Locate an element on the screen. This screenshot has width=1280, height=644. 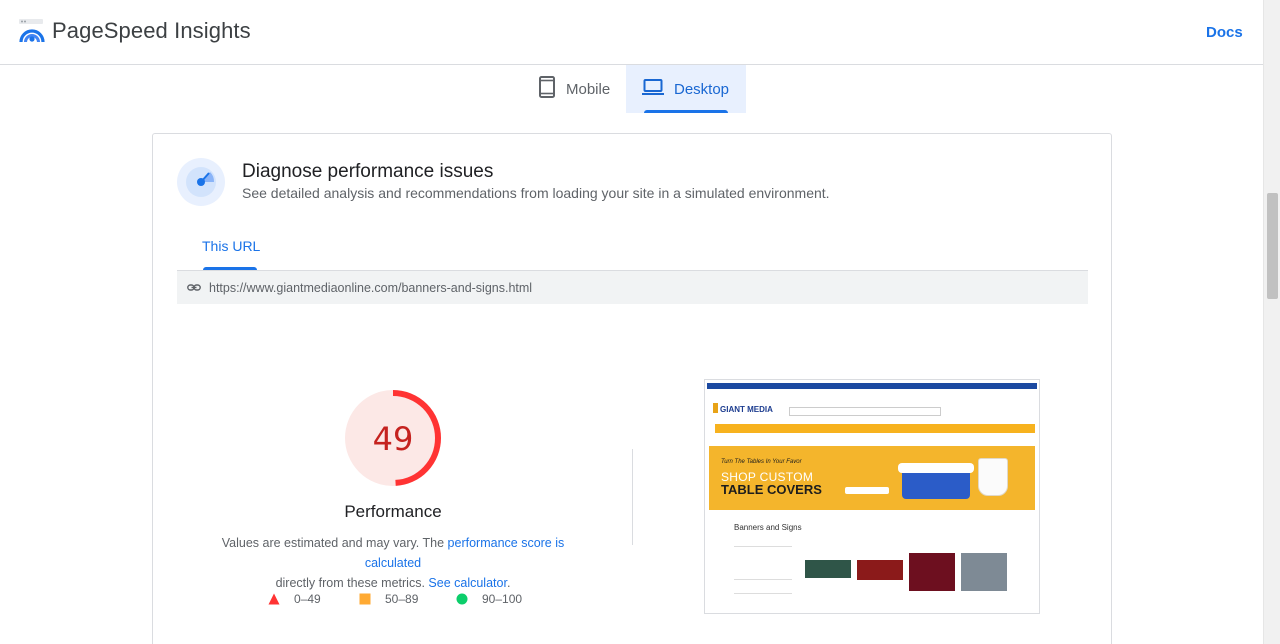
circle-icon is located at coordinates (462, 599).